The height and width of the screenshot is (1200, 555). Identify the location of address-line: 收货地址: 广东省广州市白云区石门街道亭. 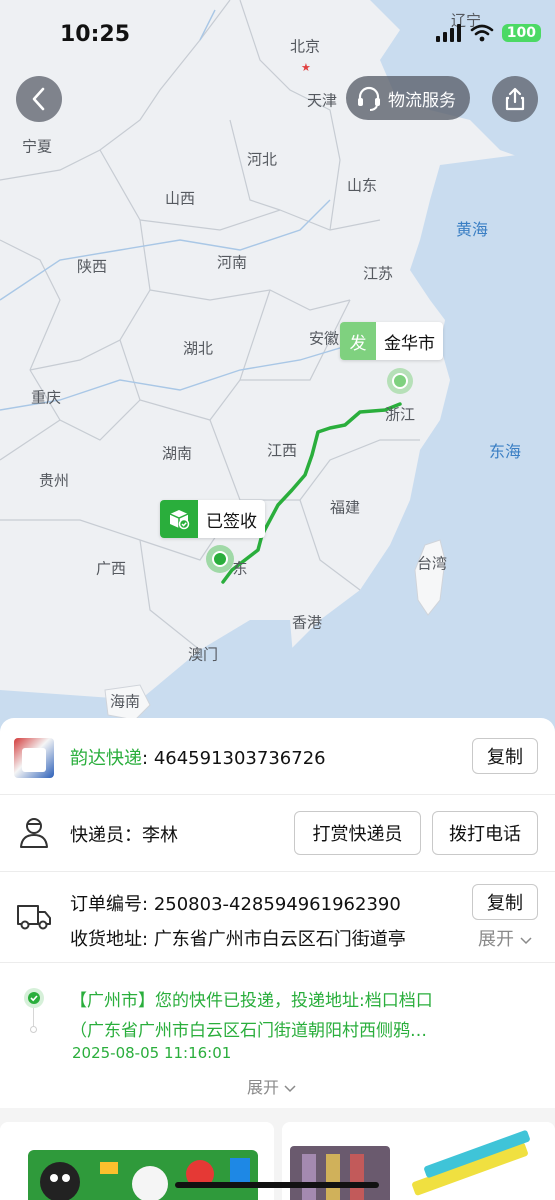
(270, 938).